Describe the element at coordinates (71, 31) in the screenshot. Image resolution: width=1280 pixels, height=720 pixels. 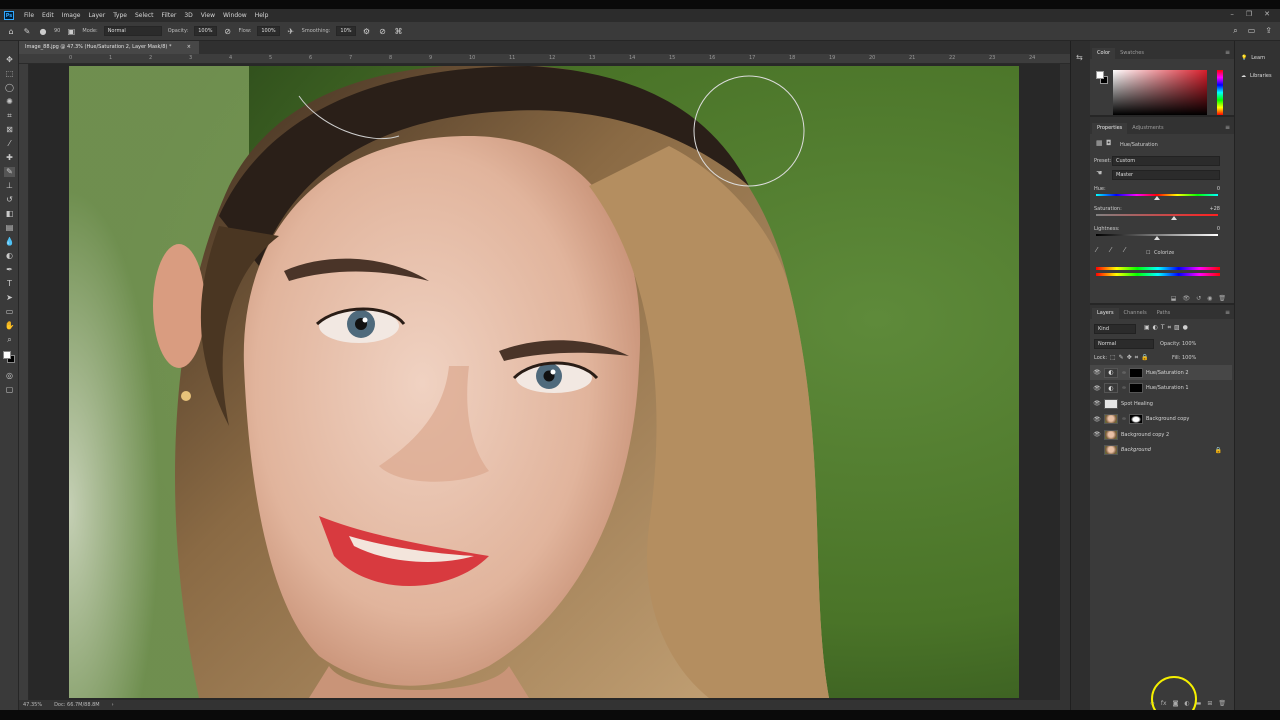
I see `brush-settings-icon: ▣` at that location.